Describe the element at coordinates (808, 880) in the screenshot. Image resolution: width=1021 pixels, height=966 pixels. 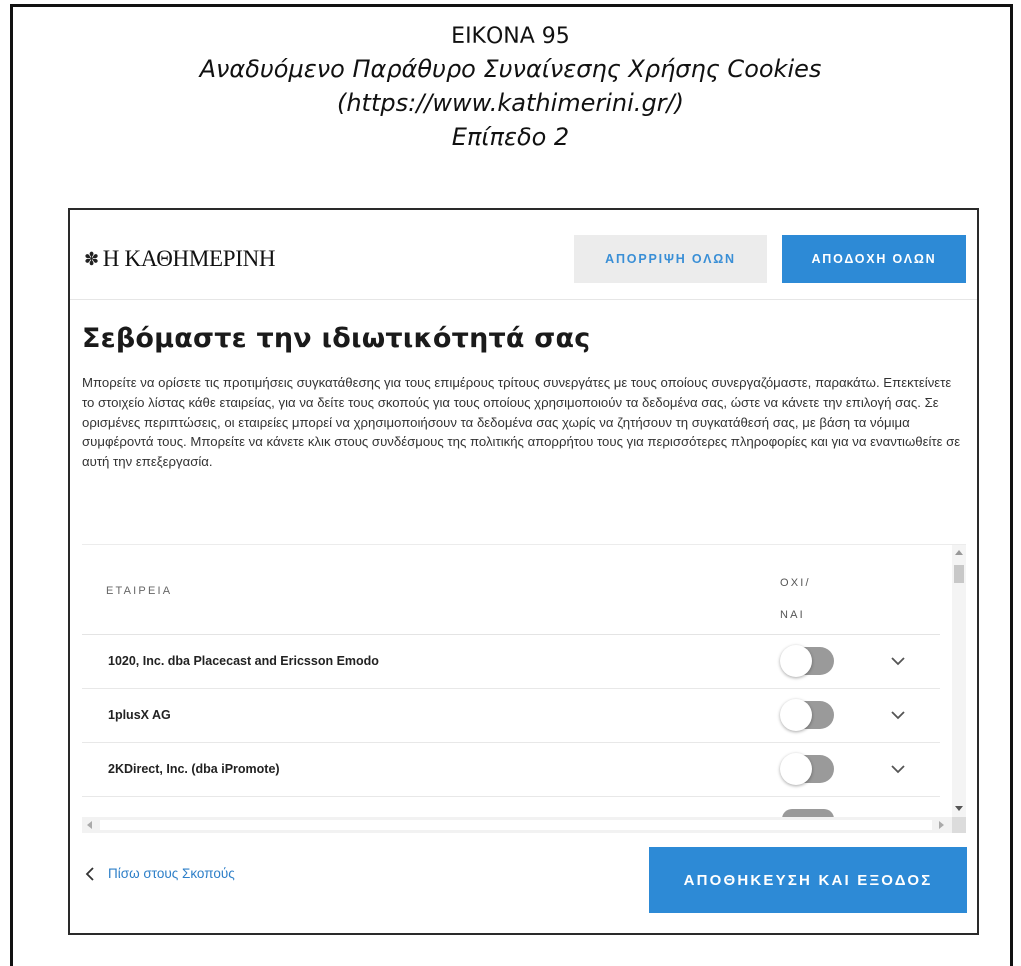
I see `save-and-exit-button: ΑΠΟΘΗΚΕΥΣΗ ΚΑΙ ΕΞΟΔΟΣ` at that location.